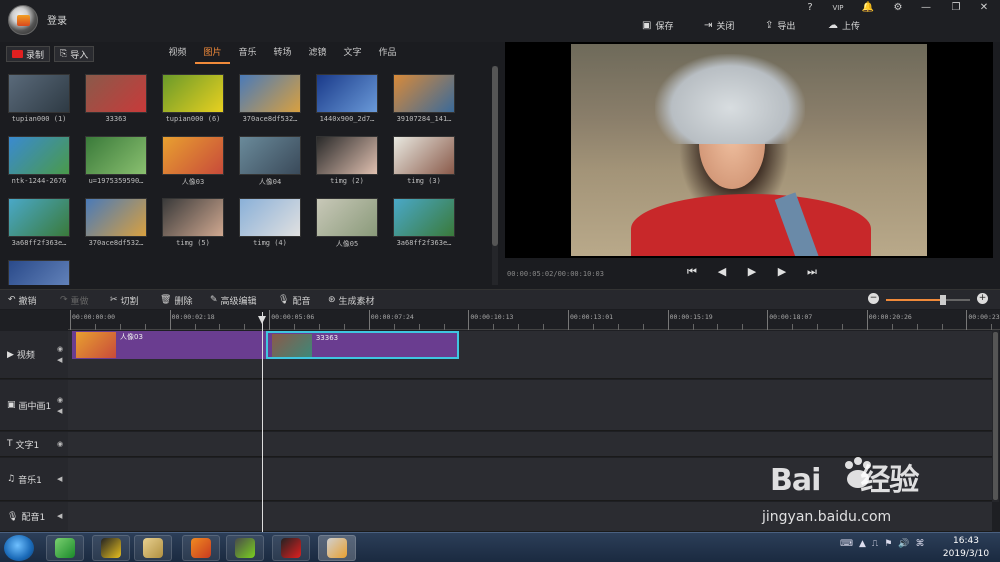 The width and height of the screenshot is (1000, 562). I want to click on step-forward-icon: ▶, so click(782, 272).